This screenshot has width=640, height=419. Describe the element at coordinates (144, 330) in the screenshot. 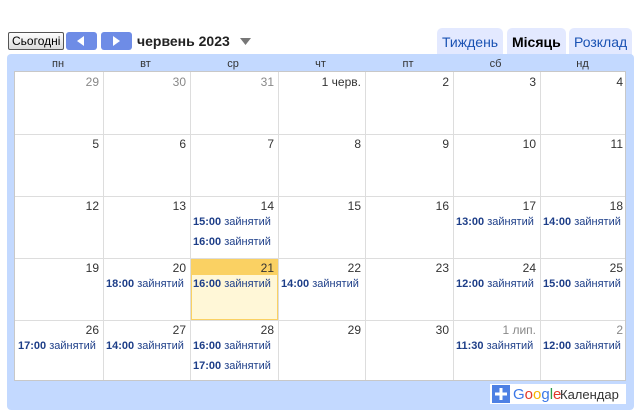

I see `day-number: 27` at that location.